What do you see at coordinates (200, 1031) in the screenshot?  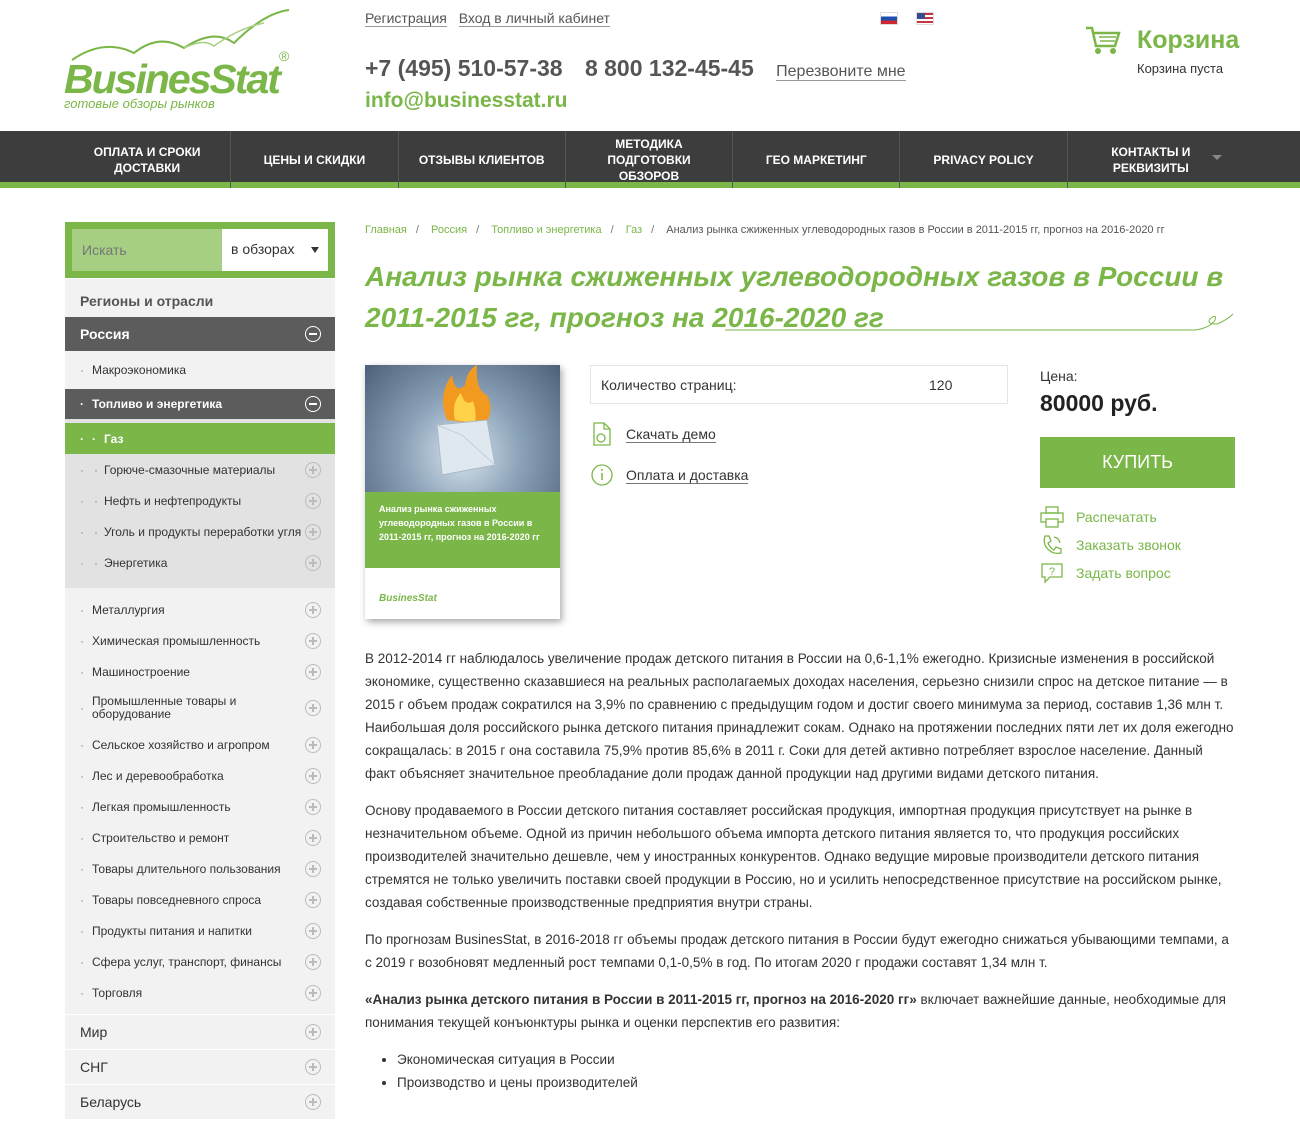 I see `sidebar-item-world: Мир` at bounding box center [200, 1031].